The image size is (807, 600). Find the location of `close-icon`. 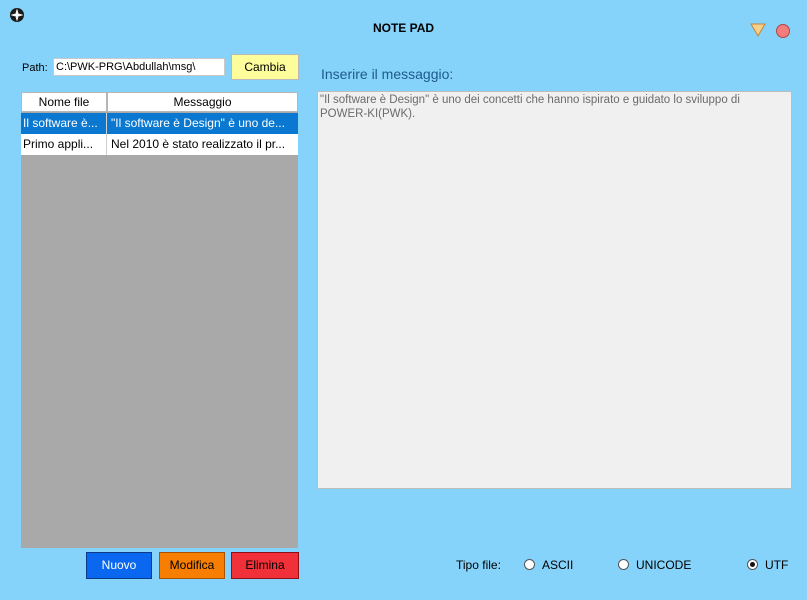

close-icon is located at coordinates (783, 31).